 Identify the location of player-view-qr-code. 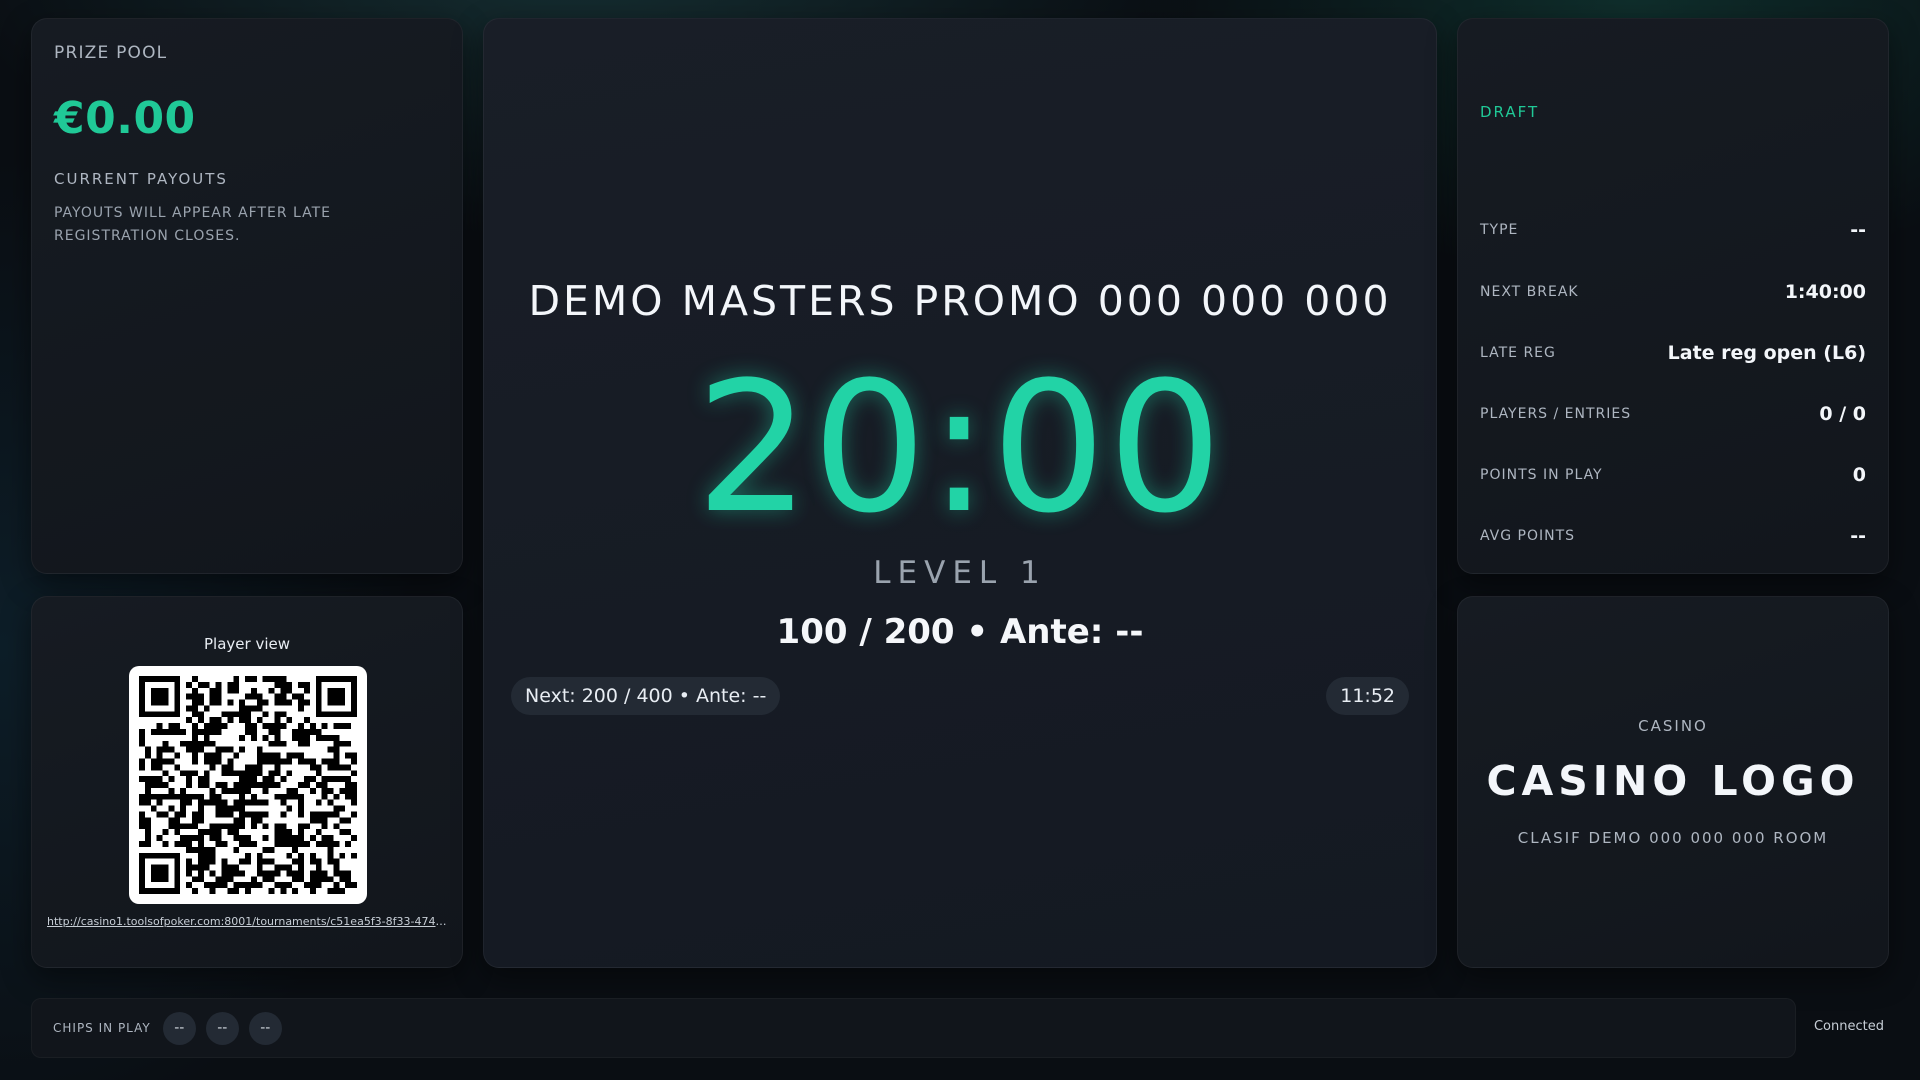
(248, 785).